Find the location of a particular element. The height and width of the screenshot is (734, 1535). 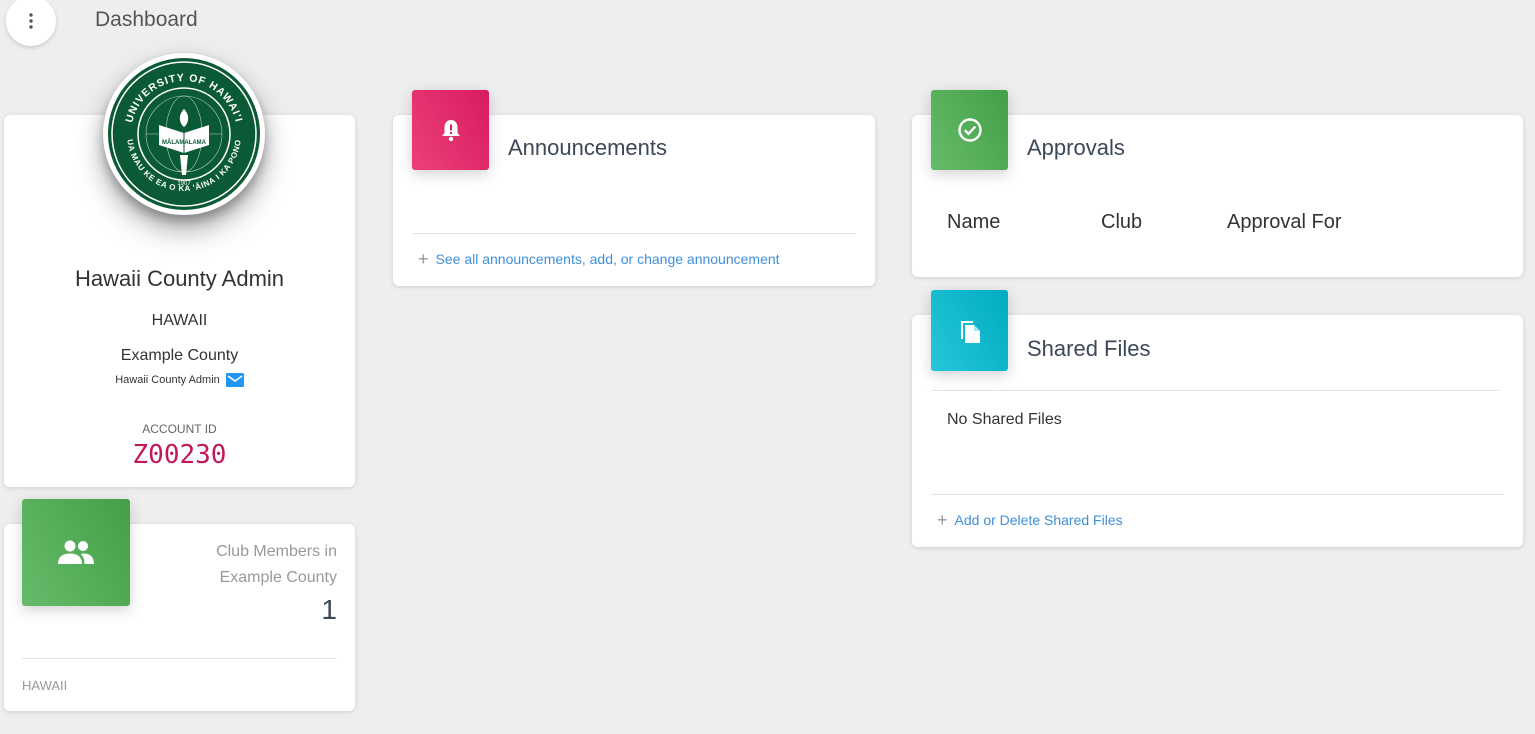

profile-county: Example County is located at coordinates (179, 355).